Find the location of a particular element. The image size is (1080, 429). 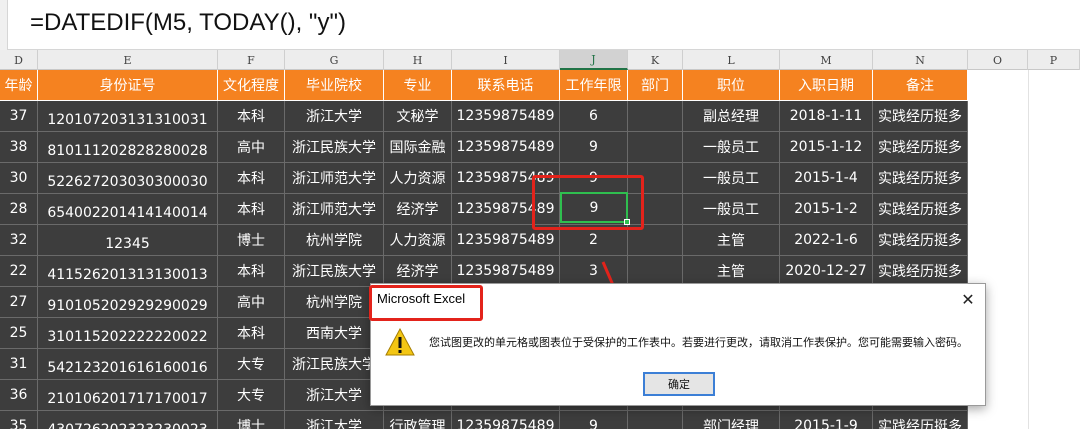

column-header-e: E is located at coordinates (128, 60).